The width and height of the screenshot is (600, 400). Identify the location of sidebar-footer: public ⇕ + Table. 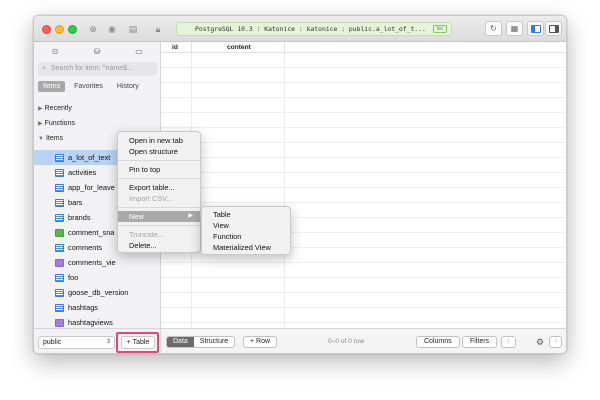
(97, 340).